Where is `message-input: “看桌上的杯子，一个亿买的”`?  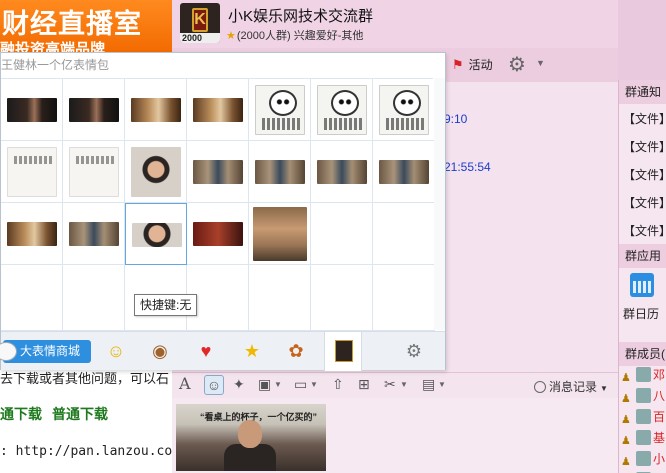 message-input: “看桌上的杯子，一个亿买的” is located at coordinates (395, 435).